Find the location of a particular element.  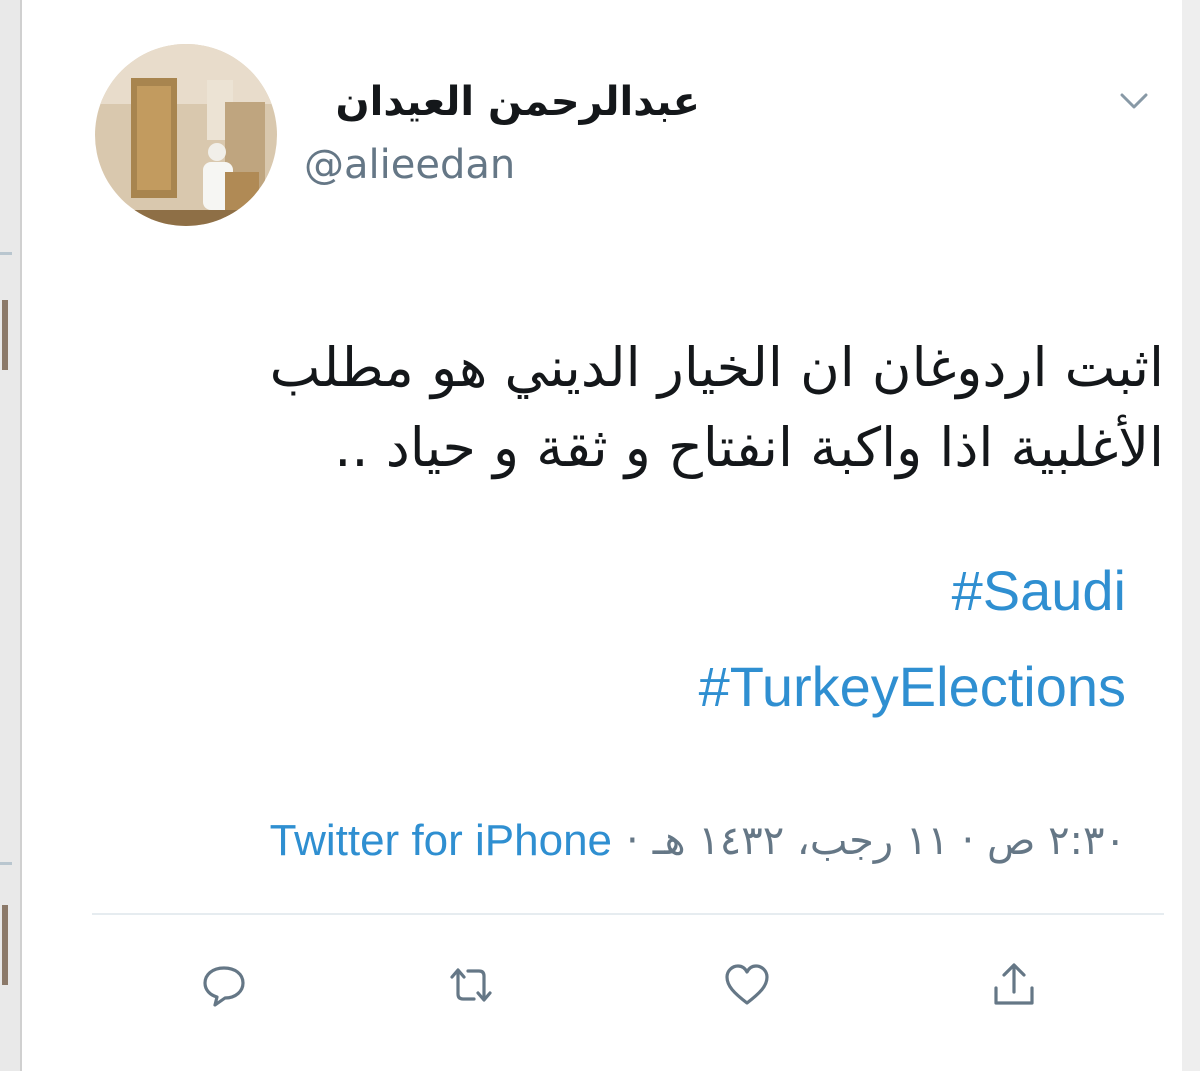

avatar-photo is located at coordinates (186, 135).